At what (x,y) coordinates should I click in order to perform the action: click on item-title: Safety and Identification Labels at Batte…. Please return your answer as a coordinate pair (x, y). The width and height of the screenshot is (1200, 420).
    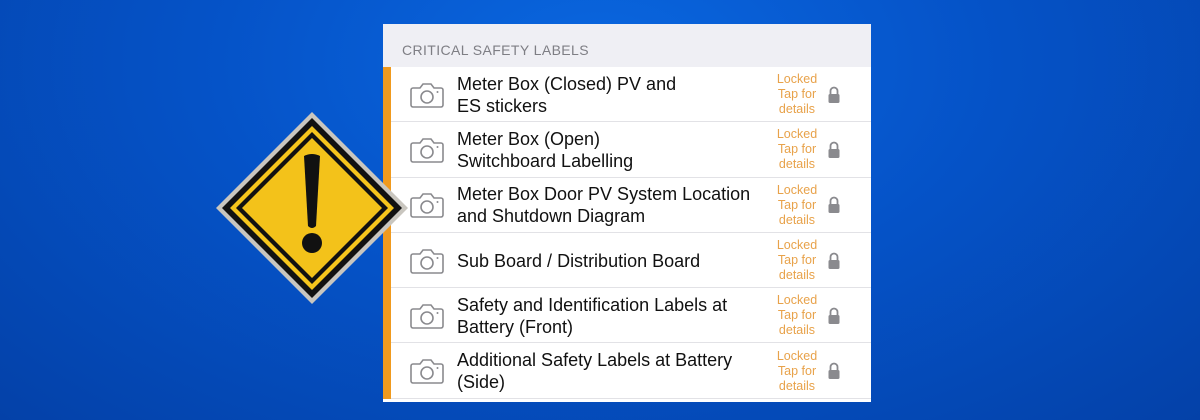
    Looking at the image, I should click on (592, 315).